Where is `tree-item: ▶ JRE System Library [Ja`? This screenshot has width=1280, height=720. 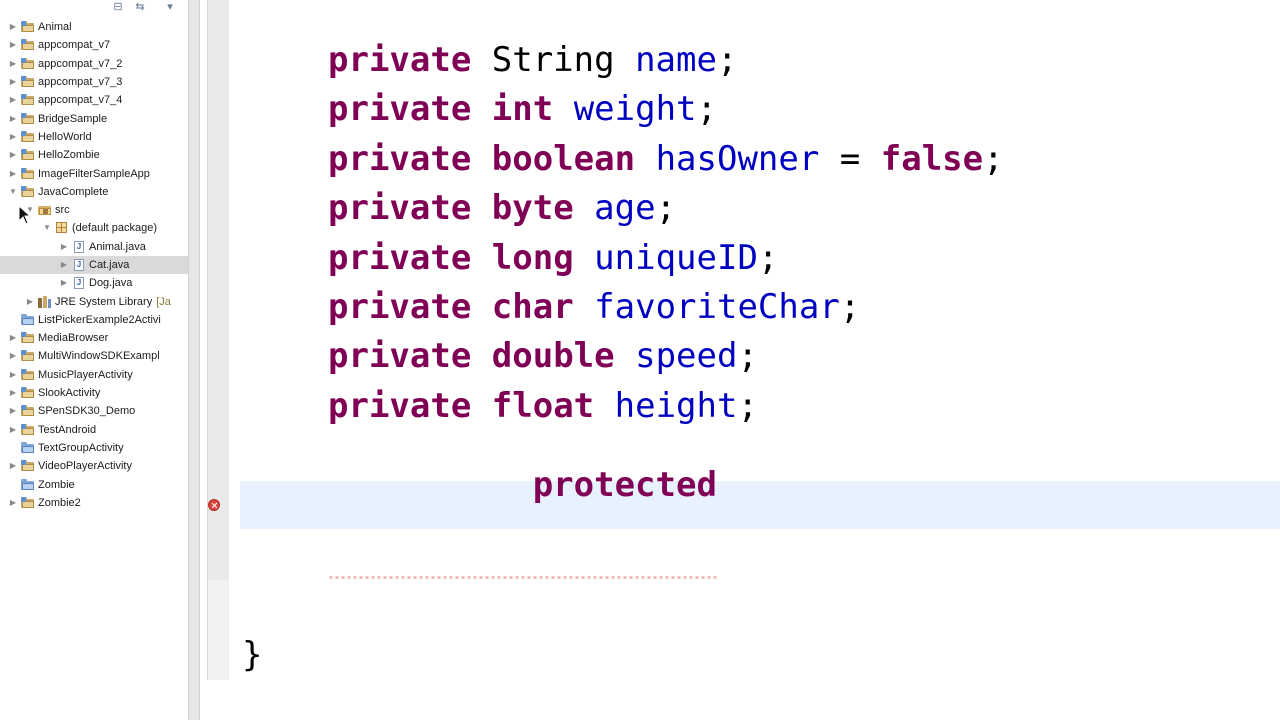 tree-item: ▶ JRE System Library [Ja is located at coordinates (94, 301).